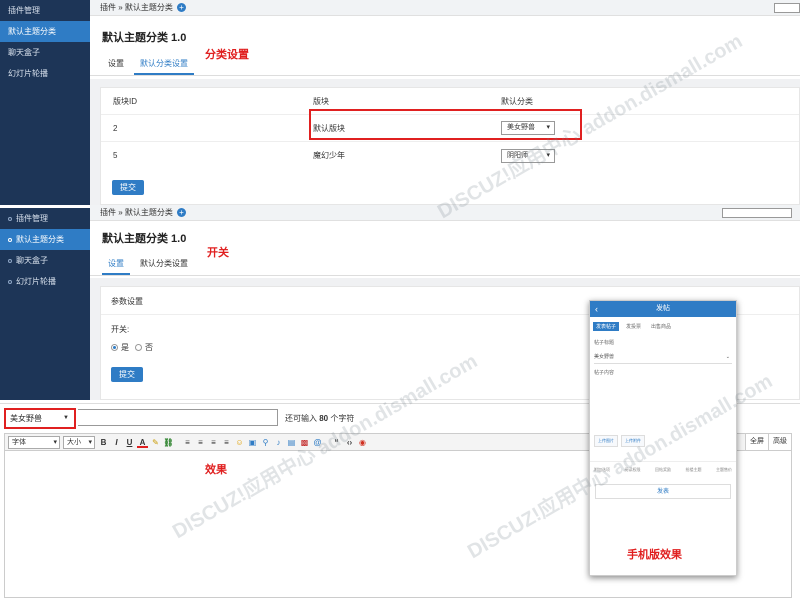 This screenshot has width=800, height=600. I want to click on flash-icon: ▩, so click(304, 442).